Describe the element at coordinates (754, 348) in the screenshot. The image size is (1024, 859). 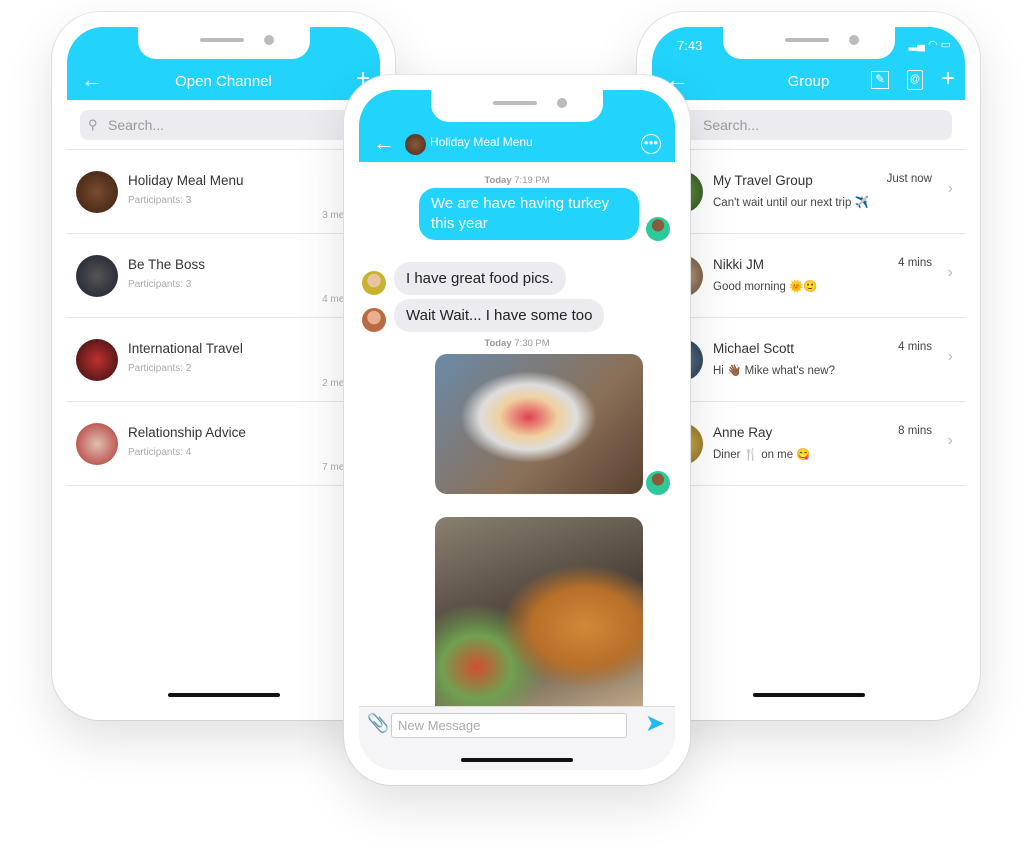
I see `group-name: Michael Scott` at that location.